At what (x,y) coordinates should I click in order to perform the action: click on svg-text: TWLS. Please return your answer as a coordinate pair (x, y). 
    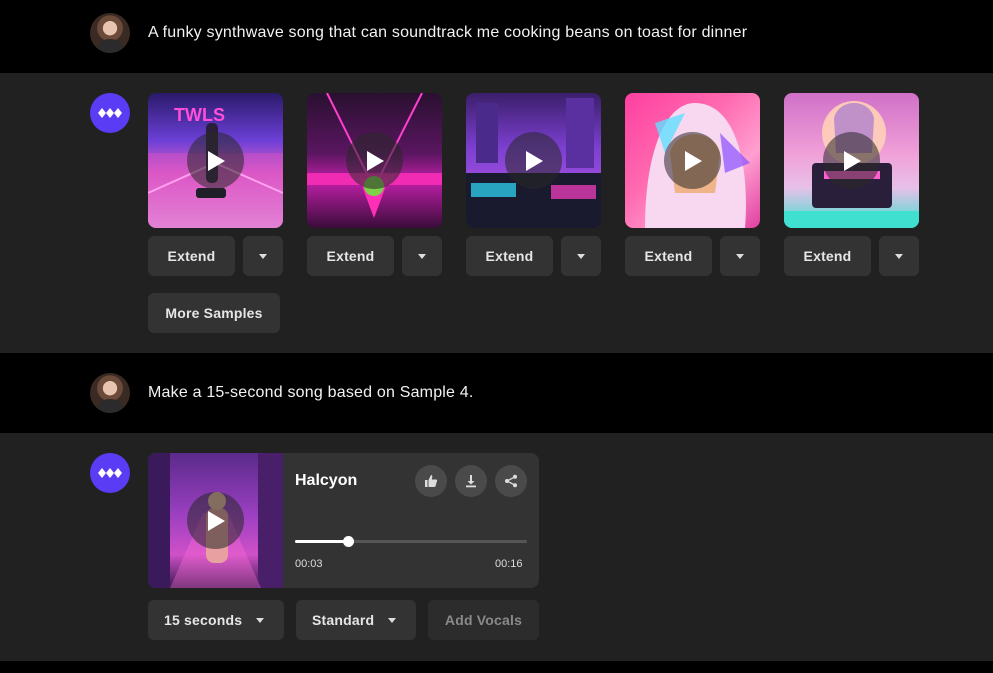
    Looking at the image, I should click on (199, 115).